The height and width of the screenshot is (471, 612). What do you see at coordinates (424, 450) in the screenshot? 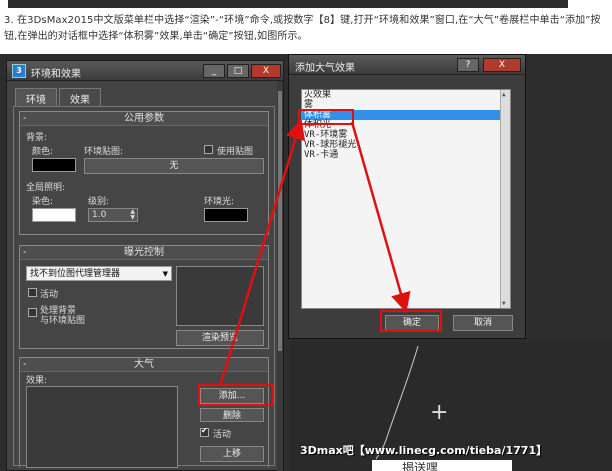
I see `watermark: 3Dmax吧【www.linecg.com/tieba/1771】` at bounding box center [424, 450].